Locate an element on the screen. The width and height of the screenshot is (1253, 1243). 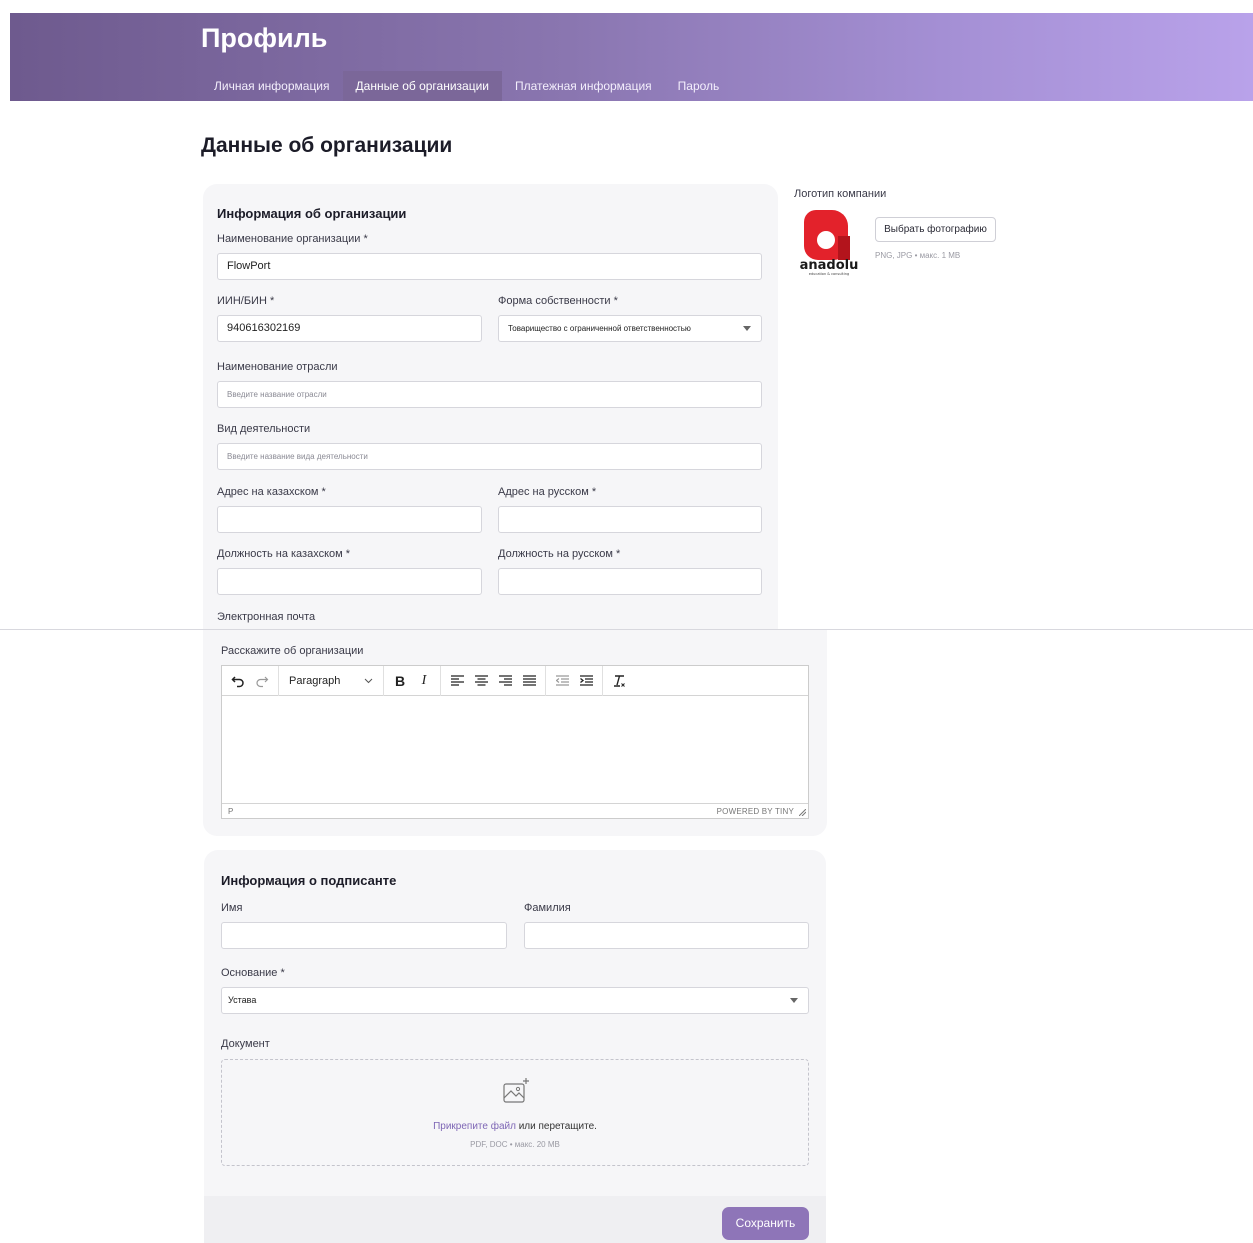
iin-input: 940616302169 is located at coordinates (349, 328).